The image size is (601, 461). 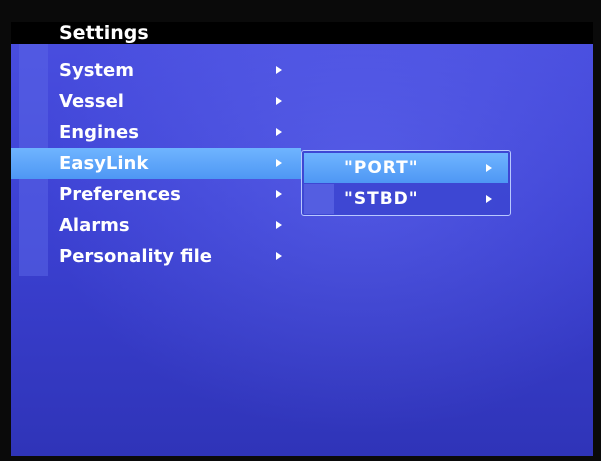 I want to click on menu-item-system: System, so click(x=156, y=70).